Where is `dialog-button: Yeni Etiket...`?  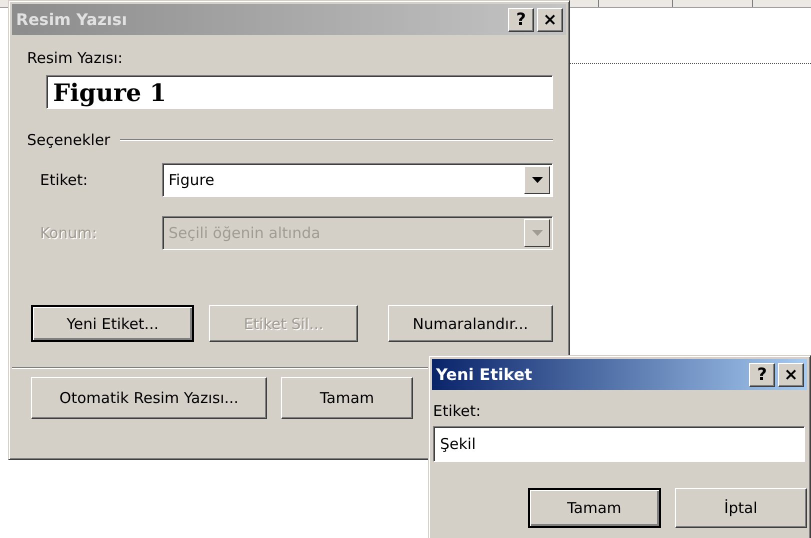 dialog-button: Yeni Etiket... is located at coordinates (112, 323).